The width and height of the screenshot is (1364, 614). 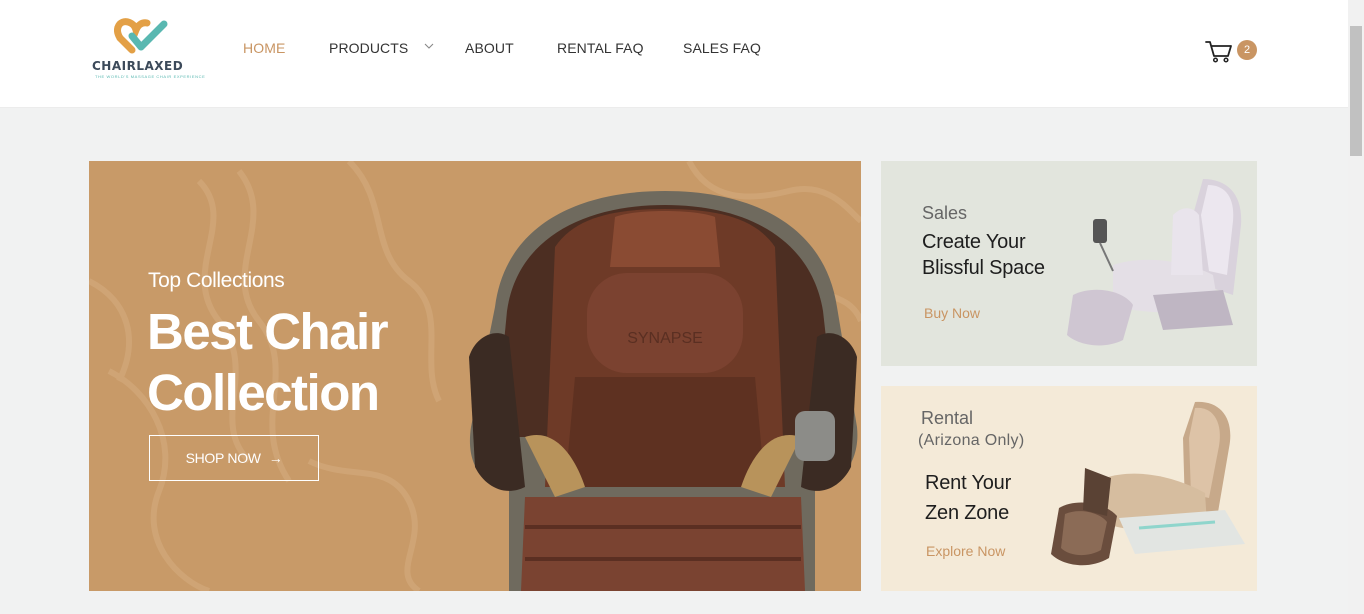 What do you see at coordinates (971, 440) in the screenshot?
I see `rental-sub-label: (Arizona Only)` at bounding box center [971, 440].